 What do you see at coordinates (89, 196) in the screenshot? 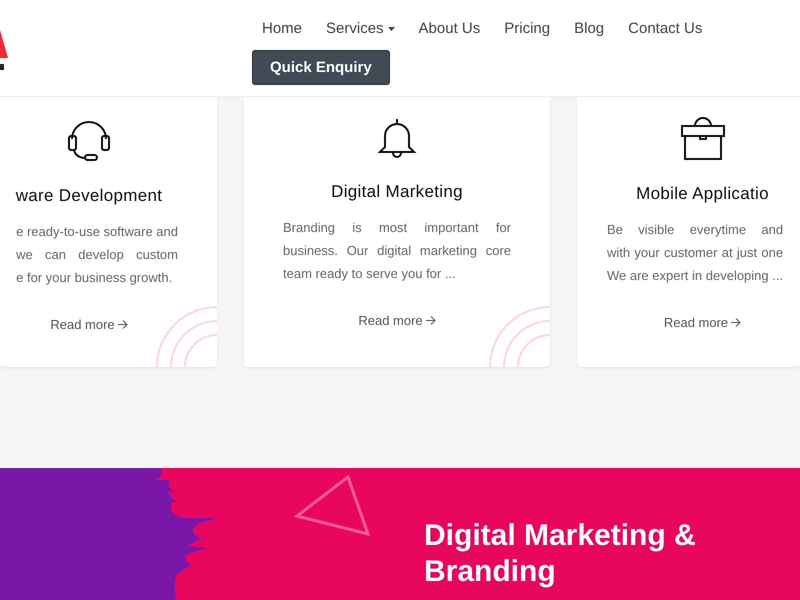
I see `card-title: ware Development` at bounding box center [89, 196].